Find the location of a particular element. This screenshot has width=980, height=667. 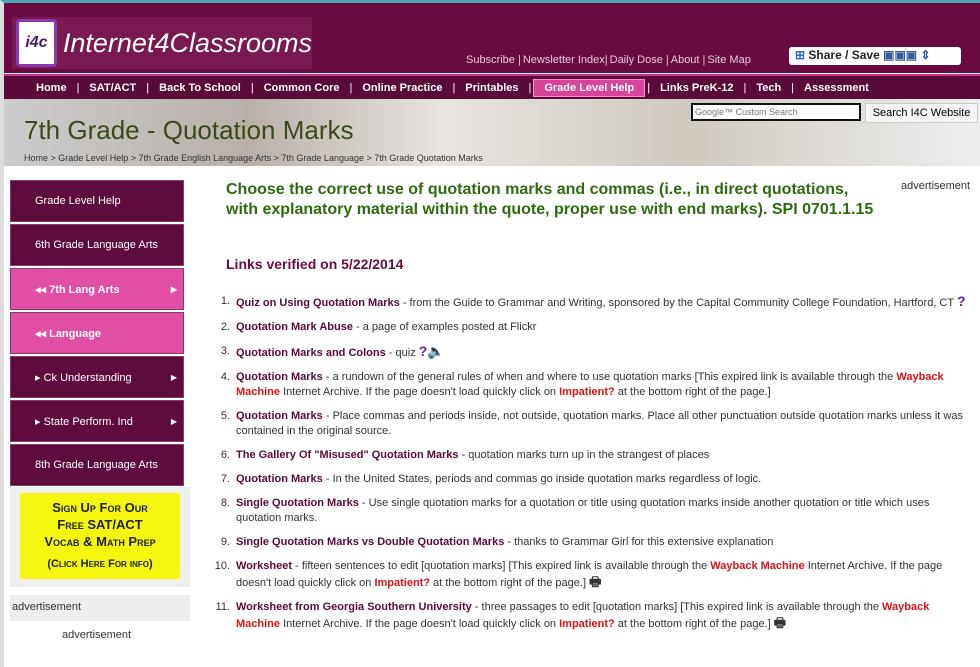

printer-icon: 🖶 is located at coordinates (780, 622).